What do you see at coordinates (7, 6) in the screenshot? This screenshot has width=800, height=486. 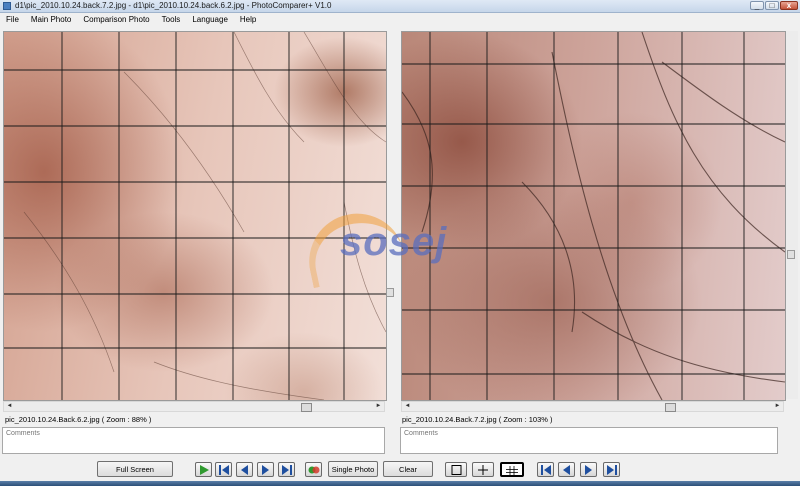 I see `app-icon` at bounding box center [7, 6].